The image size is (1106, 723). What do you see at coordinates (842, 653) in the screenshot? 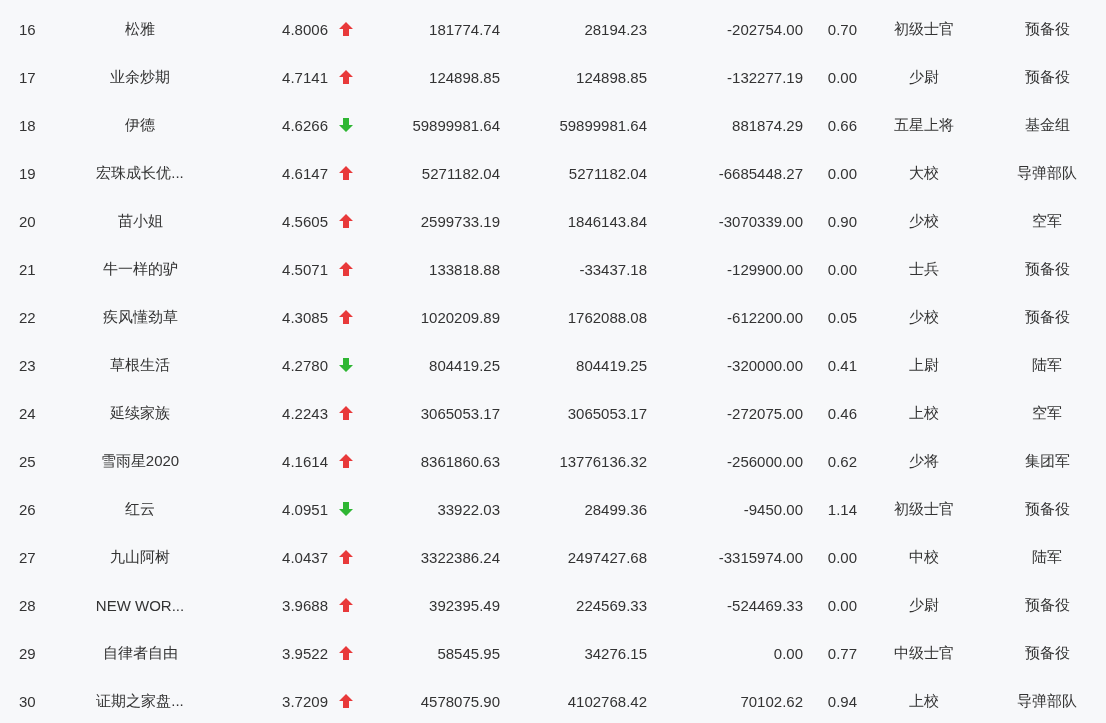
I see `table-cell: 0.77` at bounding box center [842, 653].